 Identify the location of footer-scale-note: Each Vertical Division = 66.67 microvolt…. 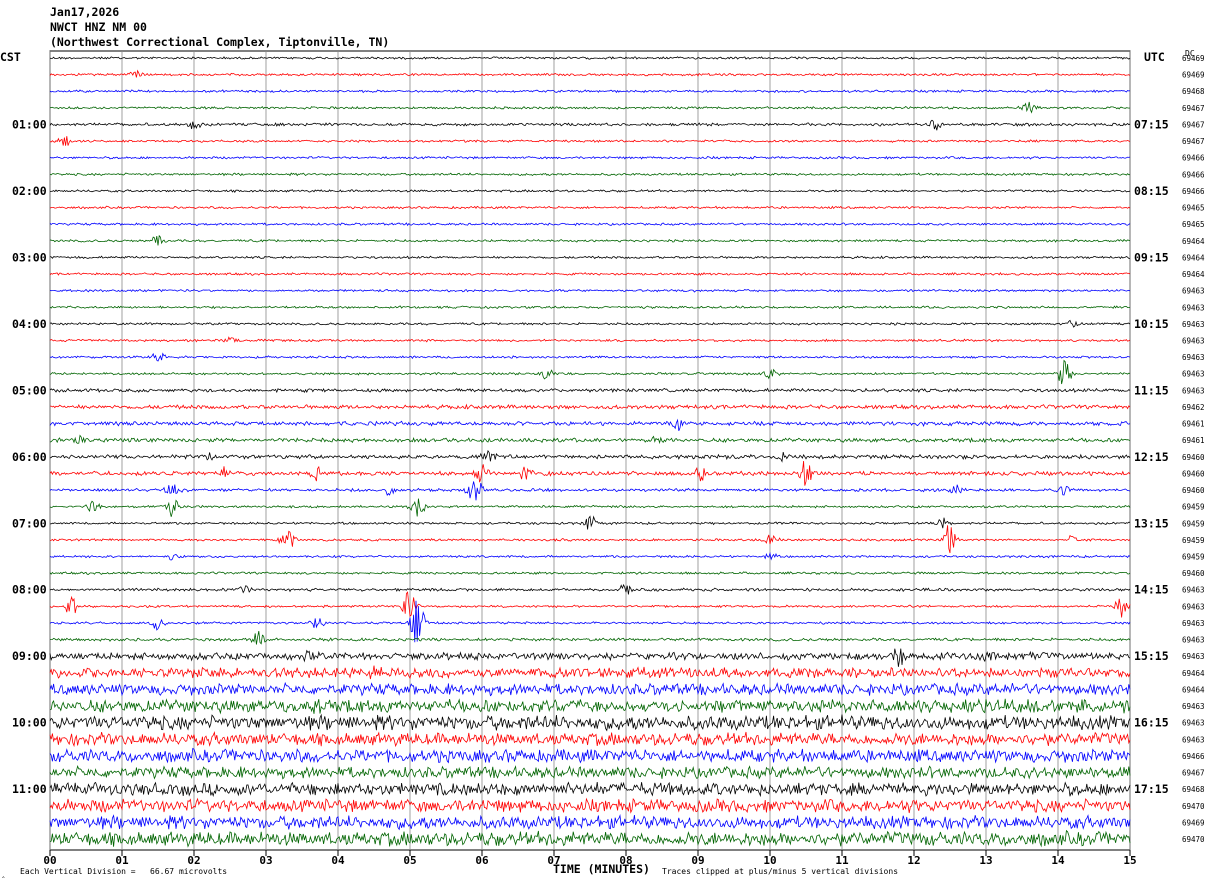
(124, 871).